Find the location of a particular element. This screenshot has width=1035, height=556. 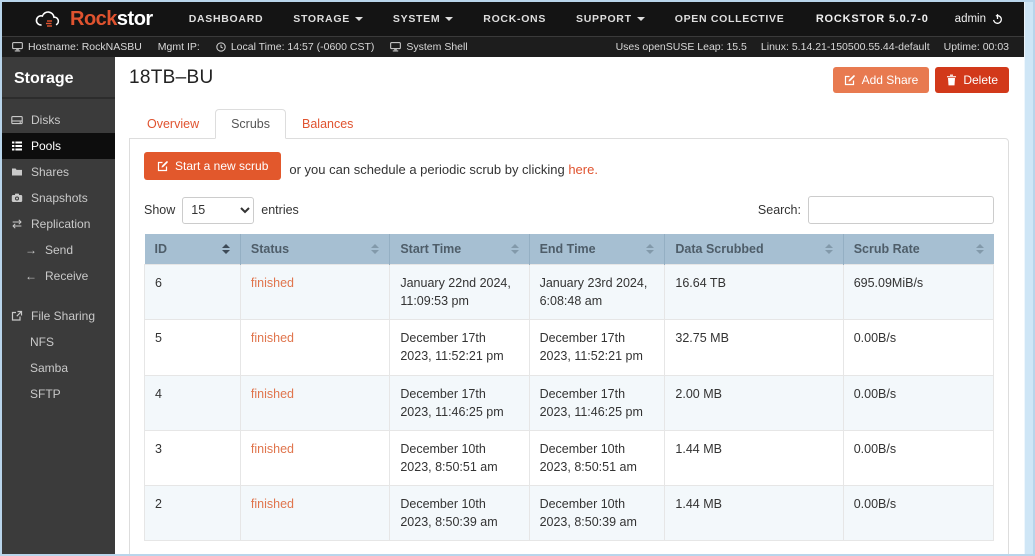

share-icon is located at coordinates (17, 316).